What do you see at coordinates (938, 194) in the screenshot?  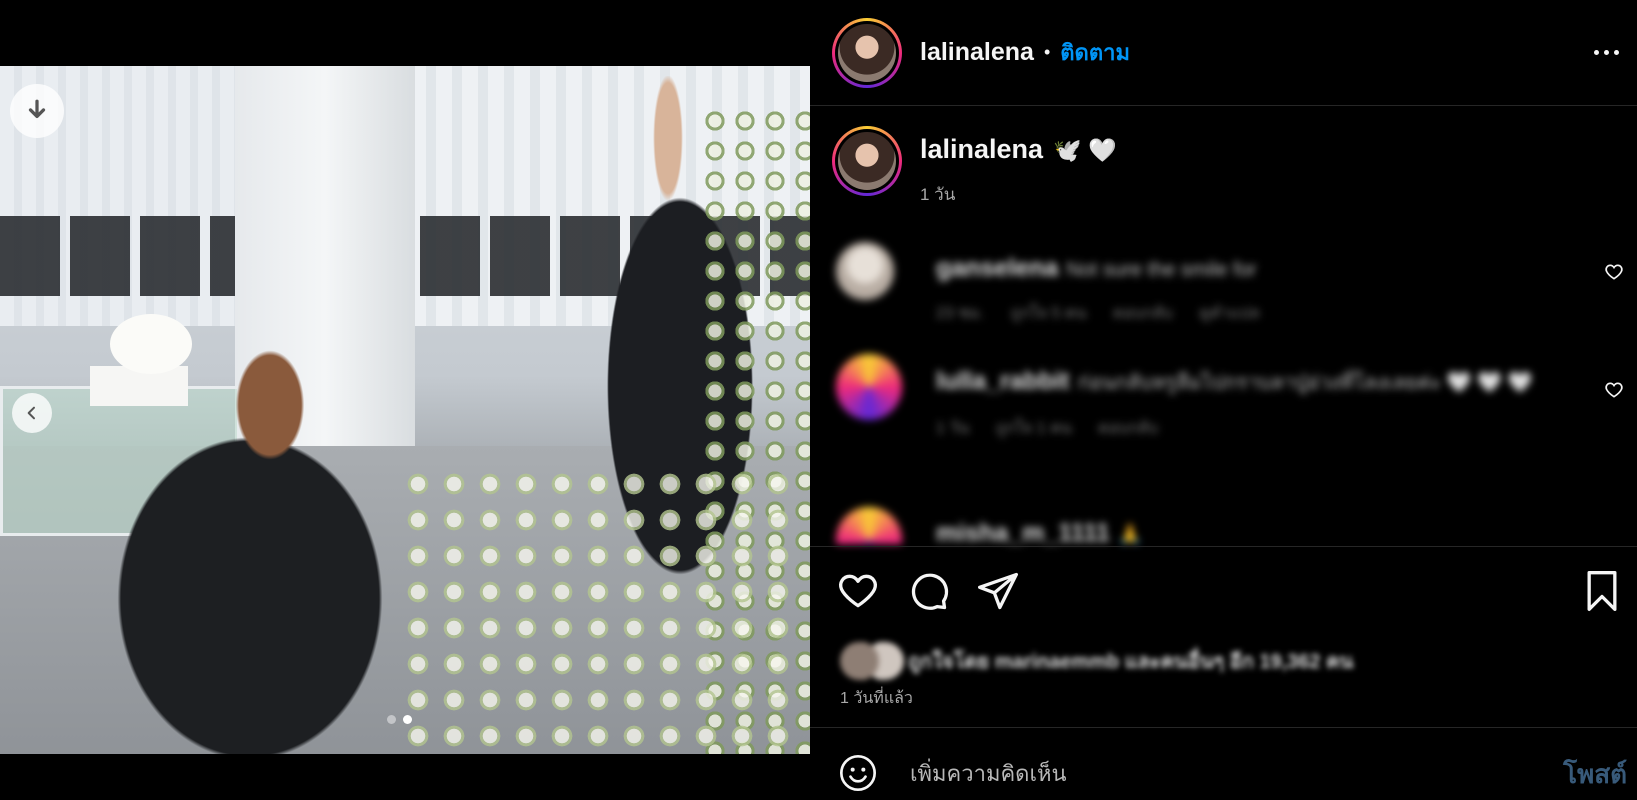 I see `caption-time: 1 วัน` at bounding box center [938, 194].